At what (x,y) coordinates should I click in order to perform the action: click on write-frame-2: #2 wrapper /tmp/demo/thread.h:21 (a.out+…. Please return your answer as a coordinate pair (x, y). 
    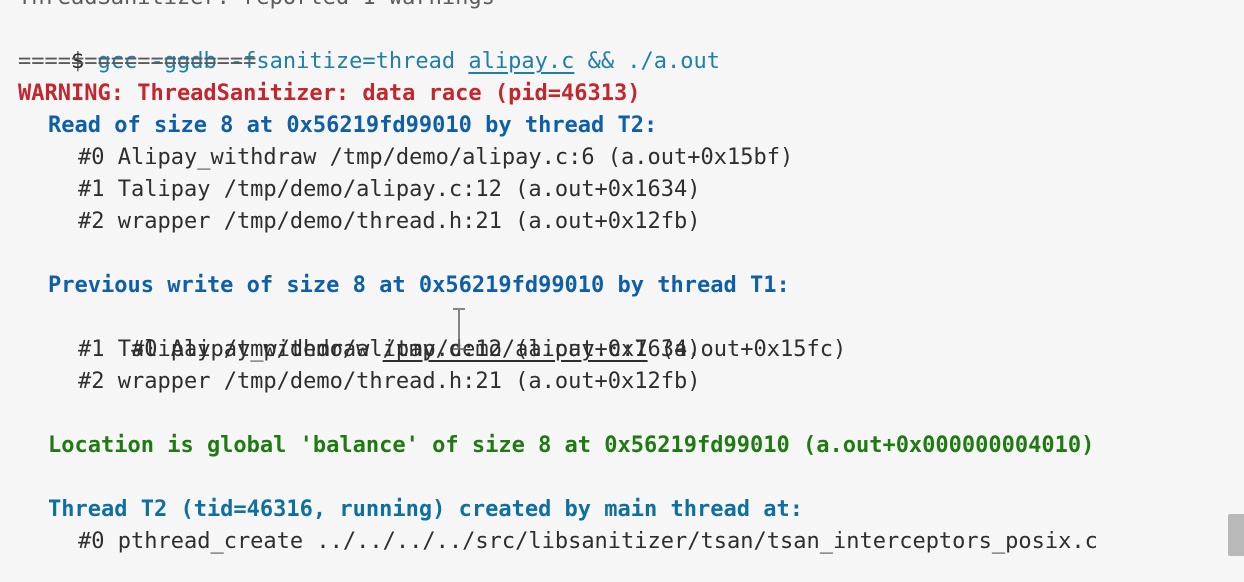
    Looking at the image, I should click on (389, 381).